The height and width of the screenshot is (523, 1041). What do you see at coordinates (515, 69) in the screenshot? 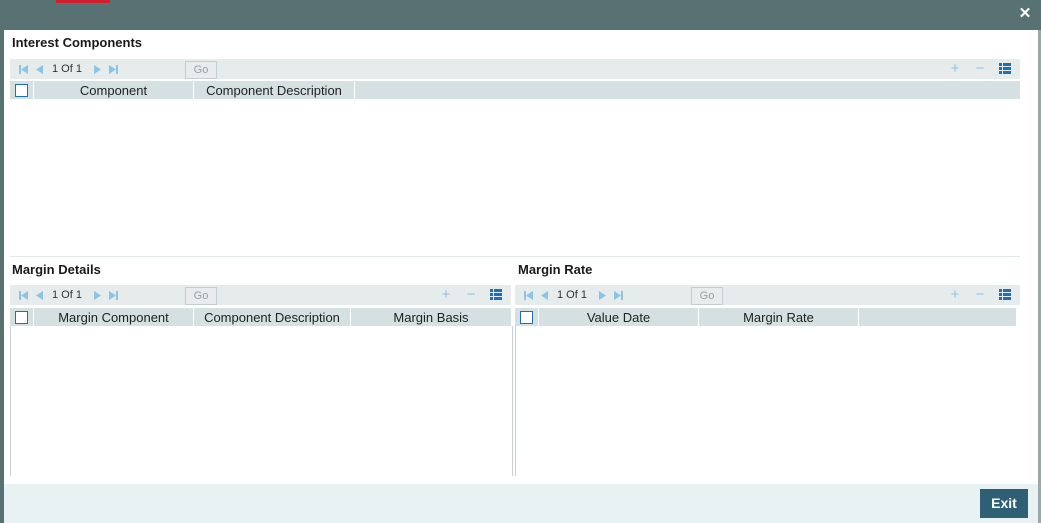
I see `interest-components-toolbar: 1 Of 1 Go + −` at bounding box center [515, 69].